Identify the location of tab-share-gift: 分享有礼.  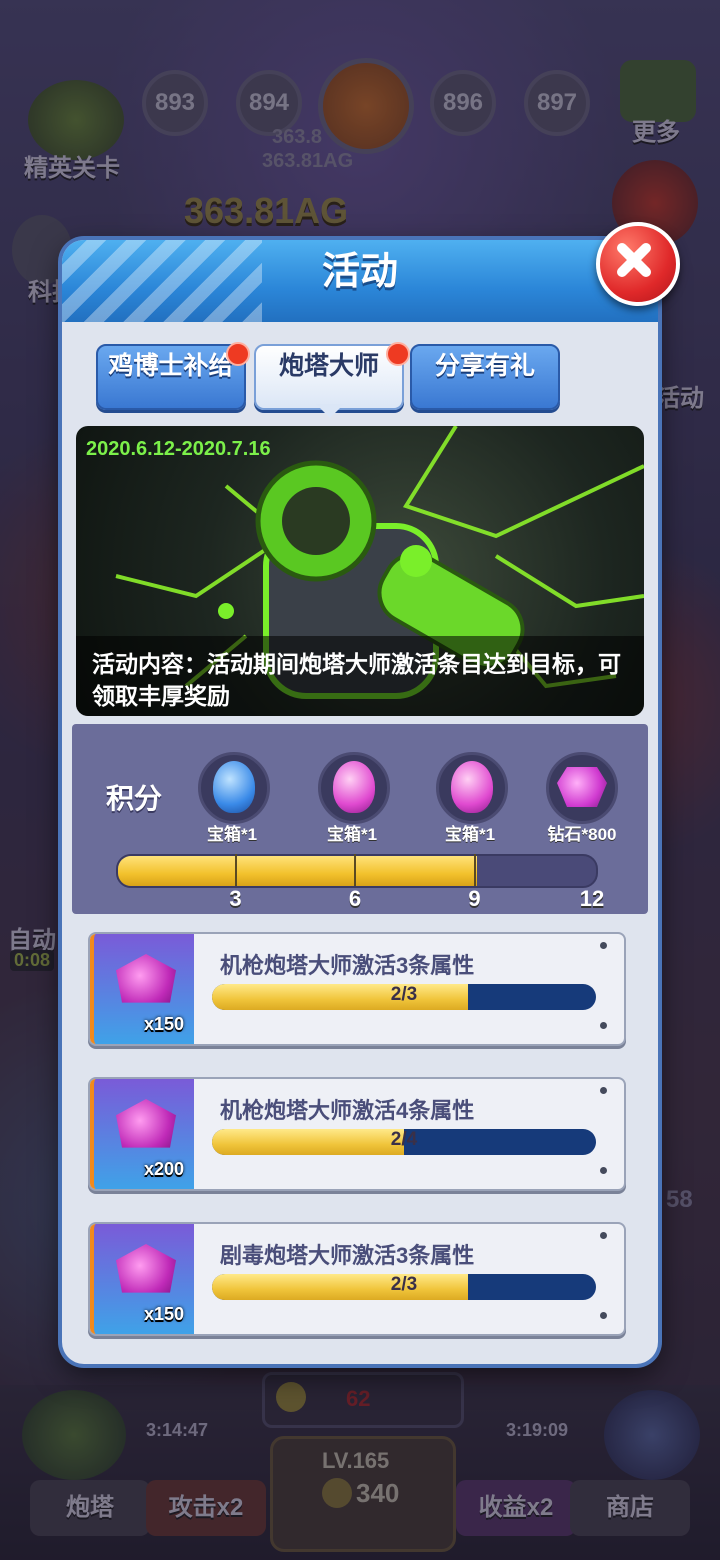
(485, 377).